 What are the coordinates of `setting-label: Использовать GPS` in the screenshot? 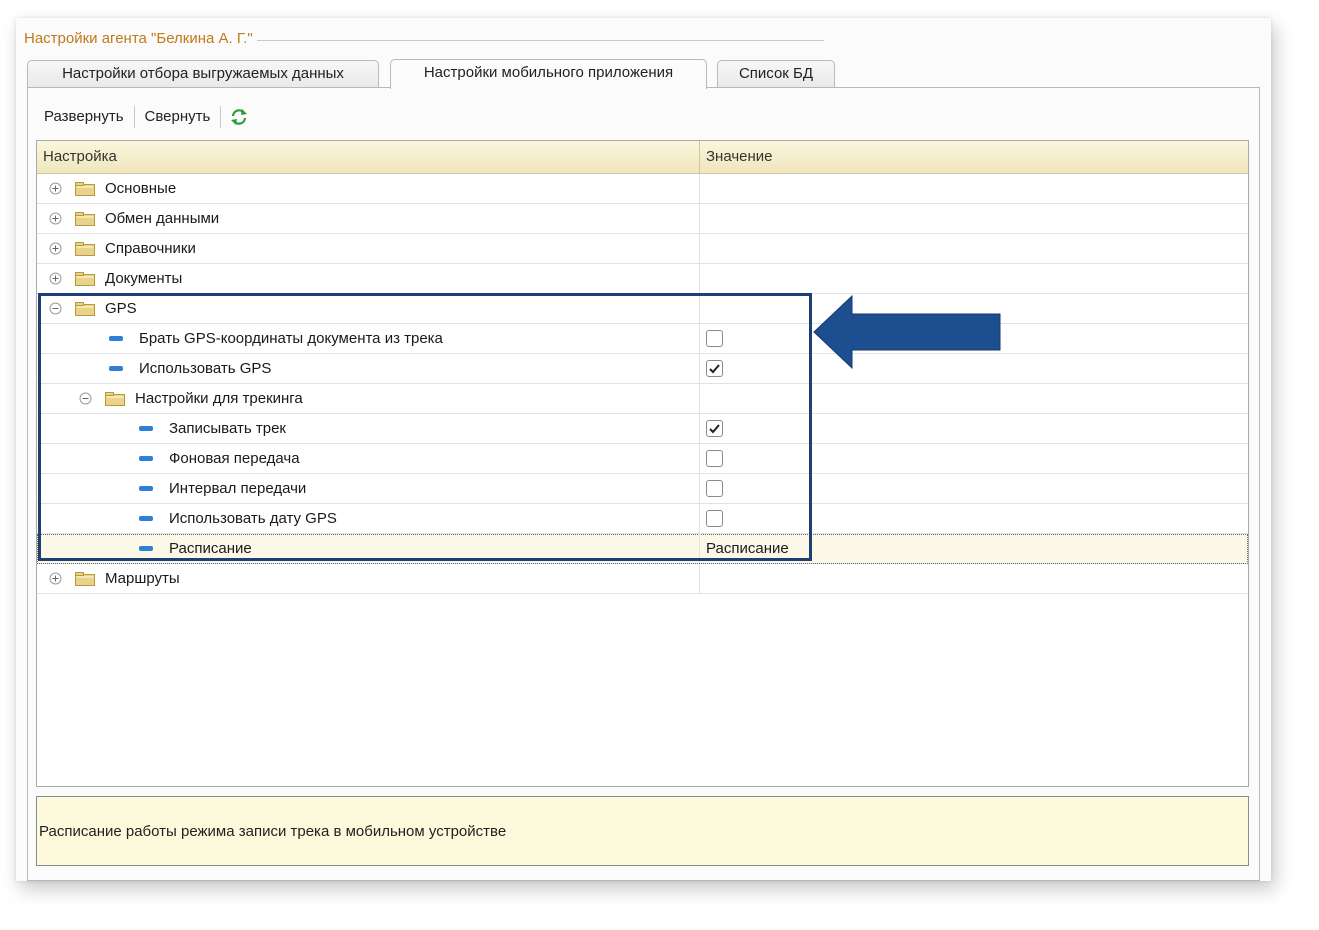 It's located at (205, 368).